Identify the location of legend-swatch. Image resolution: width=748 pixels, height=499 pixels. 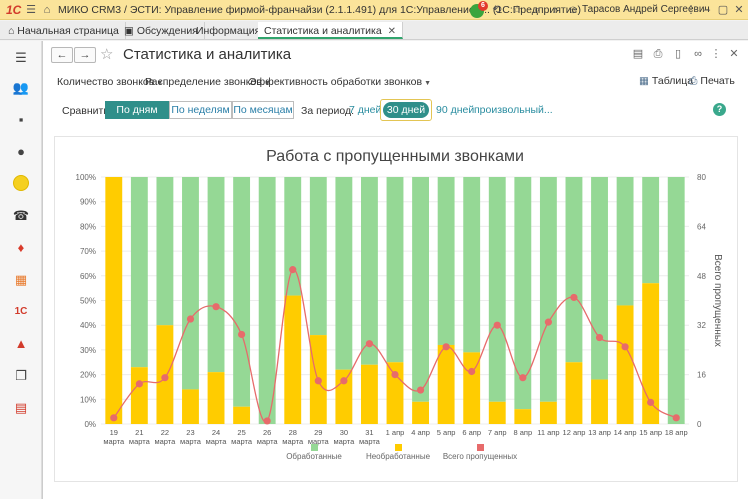
(314, 447).